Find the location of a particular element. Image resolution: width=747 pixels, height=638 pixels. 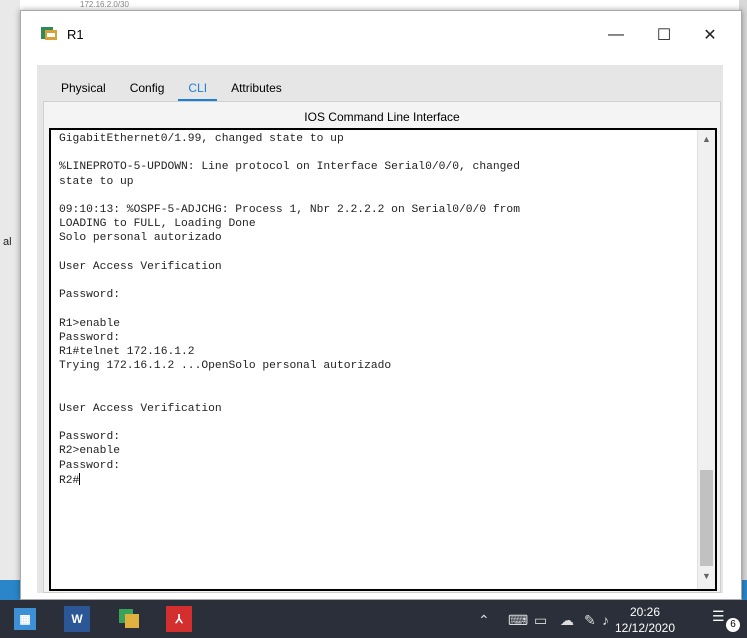

clock-date: 12/12/2020 is located at coordinates (645, 628).